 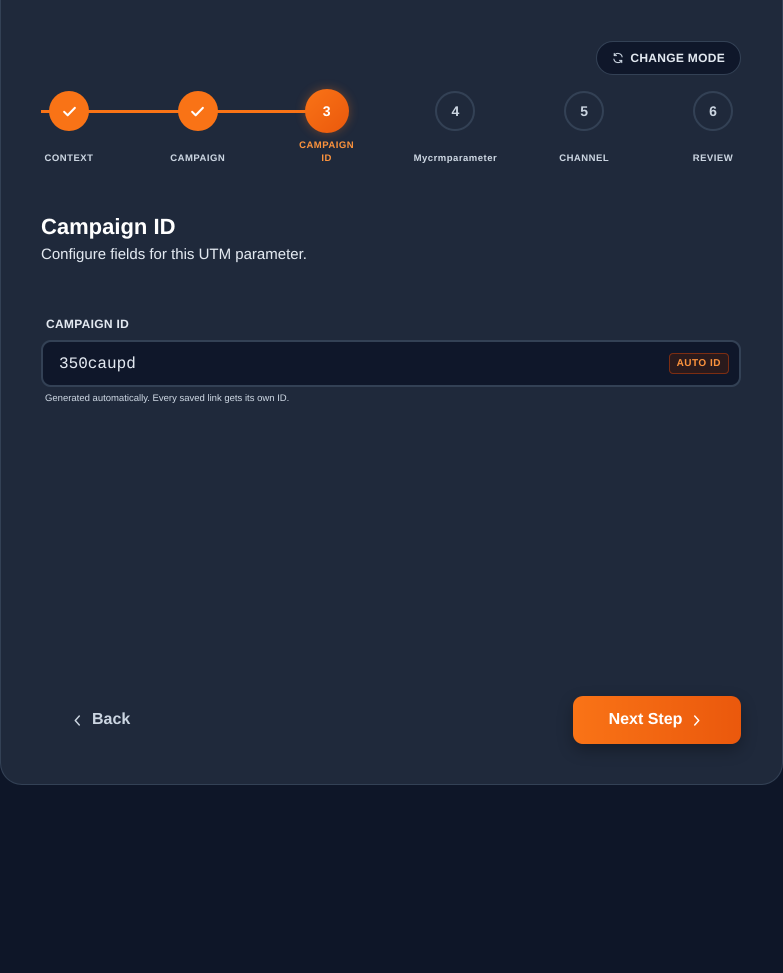 I want to click on campaign-id-field: 350caupd AUTO ID, so click(x=391, y=363).